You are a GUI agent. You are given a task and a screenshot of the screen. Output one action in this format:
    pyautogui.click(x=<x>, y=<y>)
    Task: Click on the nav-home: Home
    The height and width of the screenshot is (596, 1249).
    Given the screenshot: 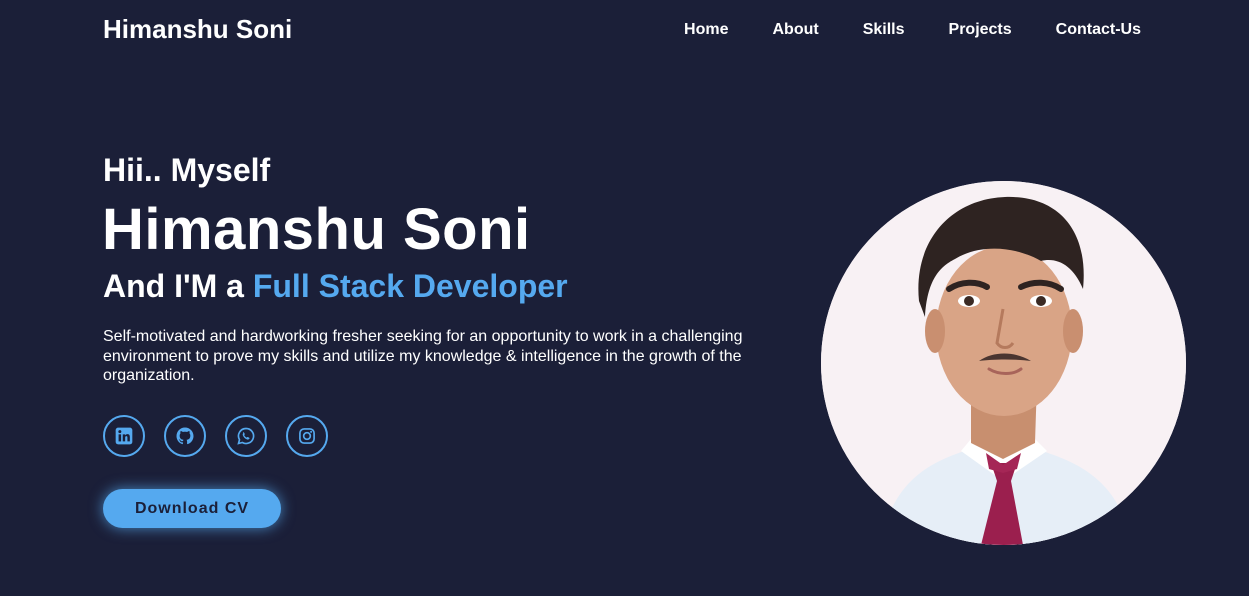 What is the action you would take?
    pyautogui.click(x=706, y=30)
    